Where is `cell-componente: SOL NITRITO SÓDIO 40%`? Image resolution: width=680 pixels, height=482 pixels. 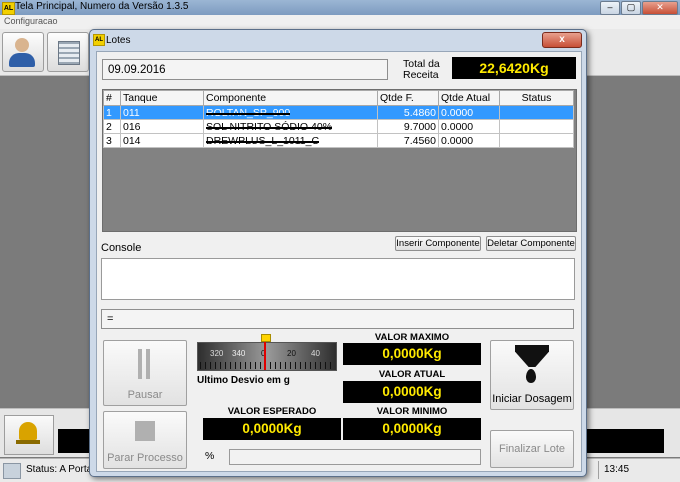 cell-componente: SOL NITRITO SÓDIO 40% is located at coordinates (269, 126).